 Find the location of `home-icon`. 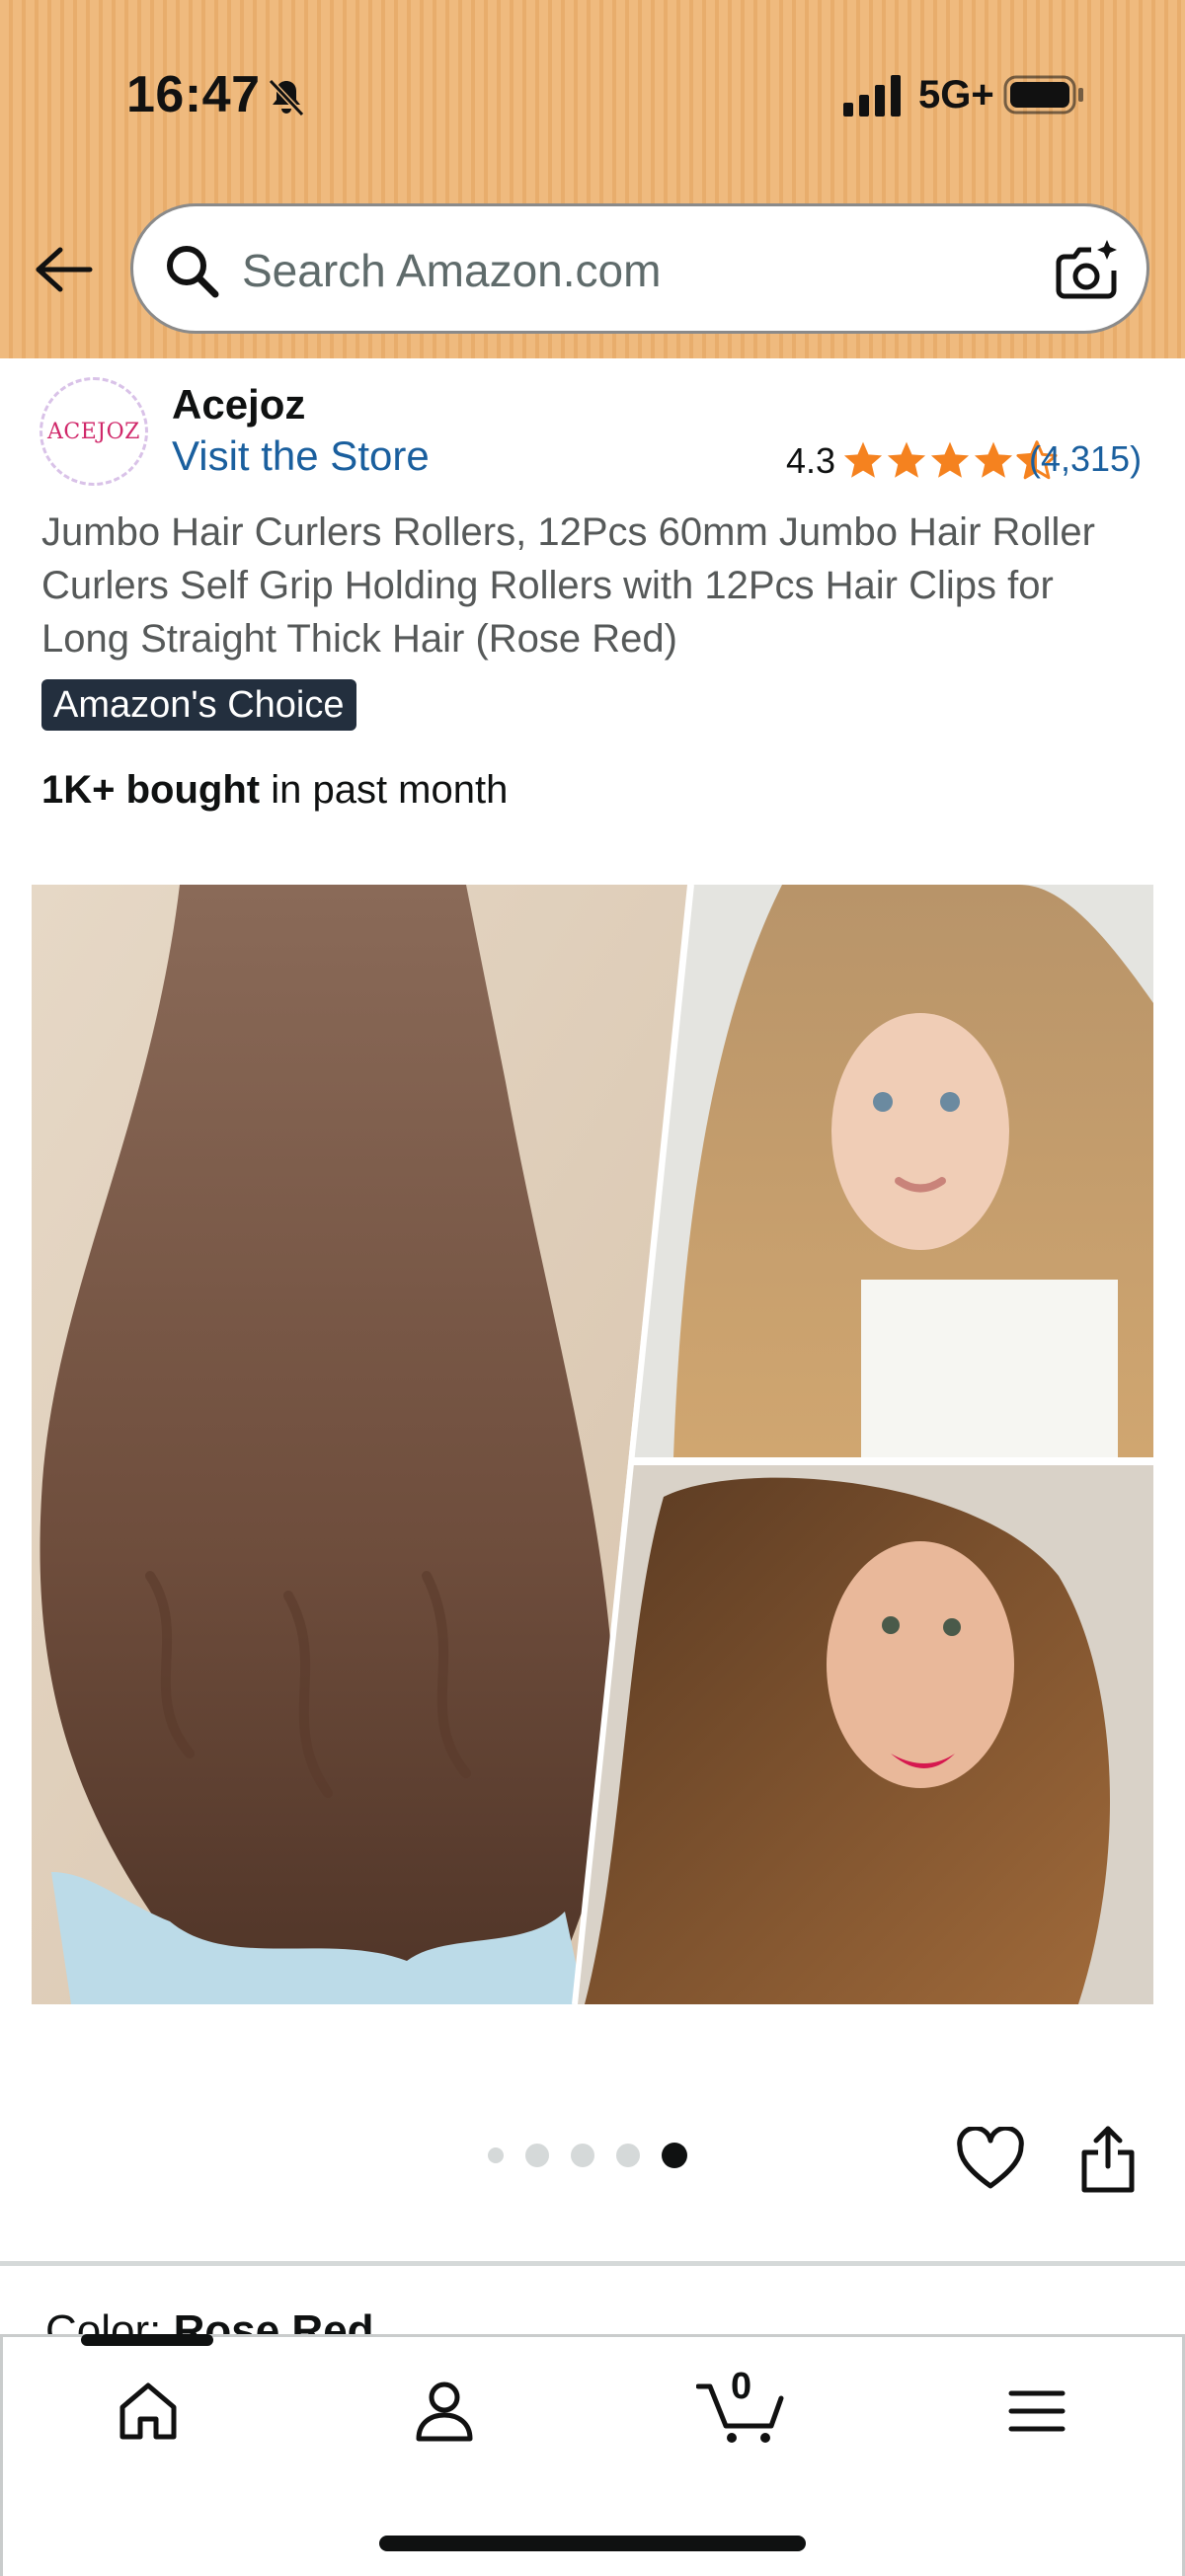

home-icon is located at coordinates (148, 2411).